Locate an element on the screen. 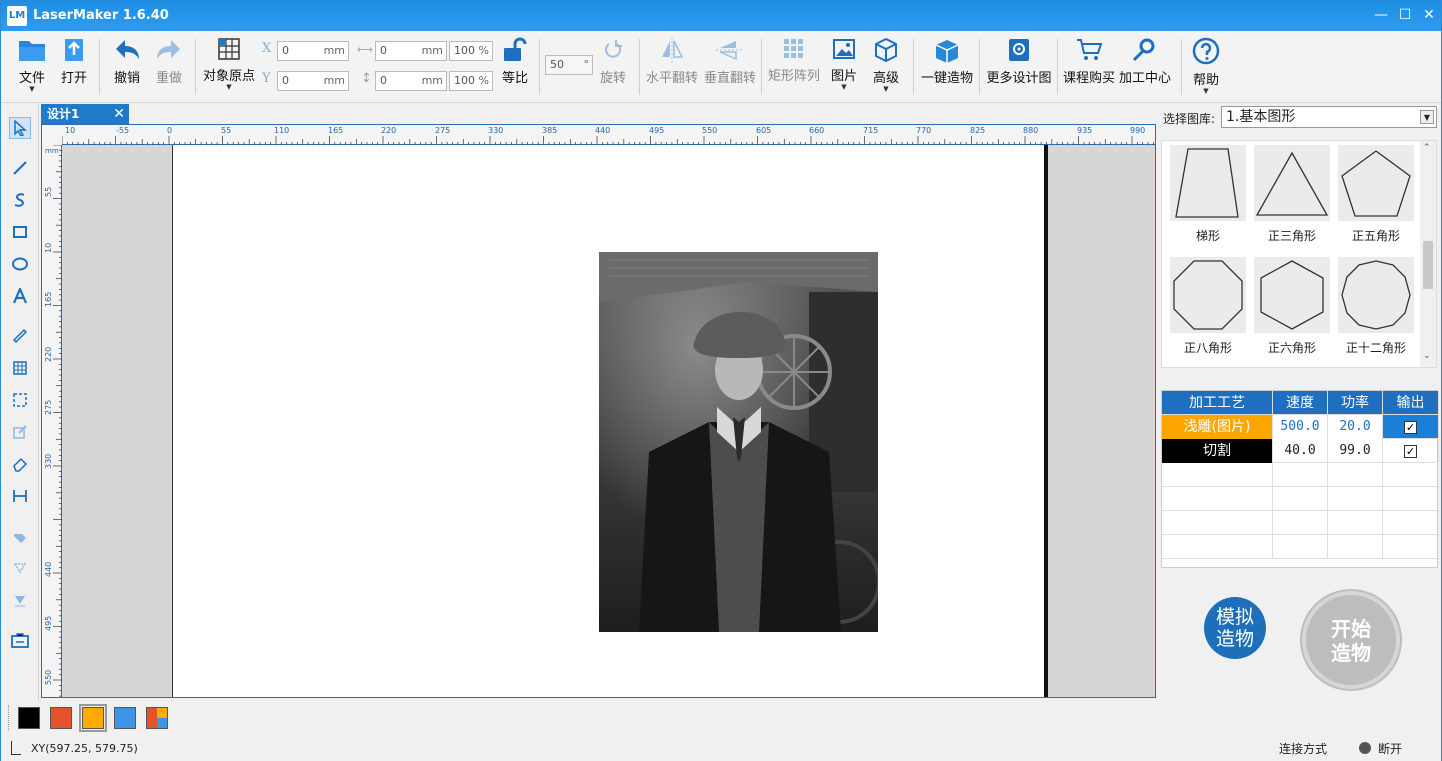 This screenshot has width=1442, height=761. shape-name: 正五角形 is located at coordinates (1375, 236).